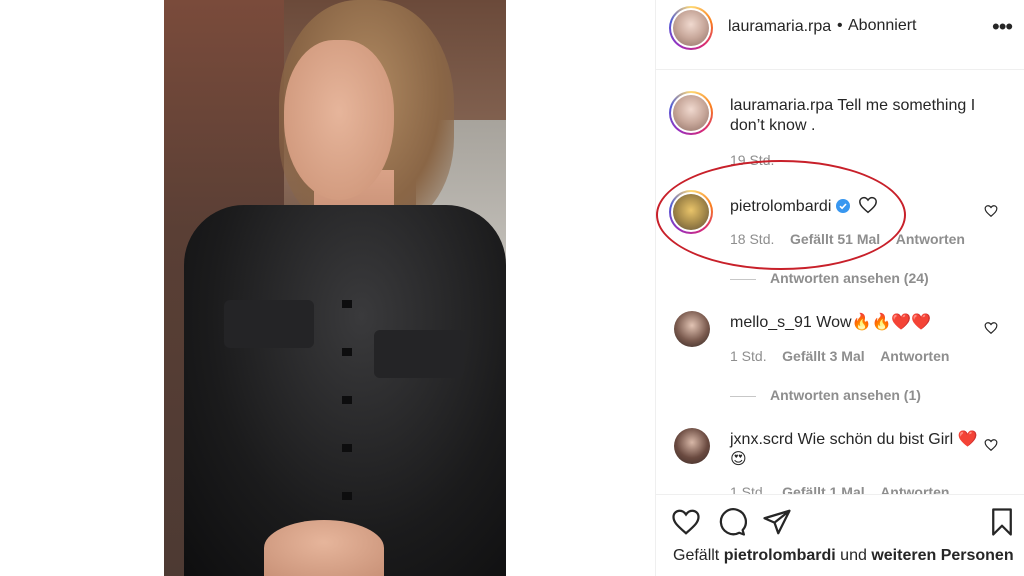  Describe the element at coordinates (347, 400) in the screenshot. I see `photo-jacket-buttons` at that location.